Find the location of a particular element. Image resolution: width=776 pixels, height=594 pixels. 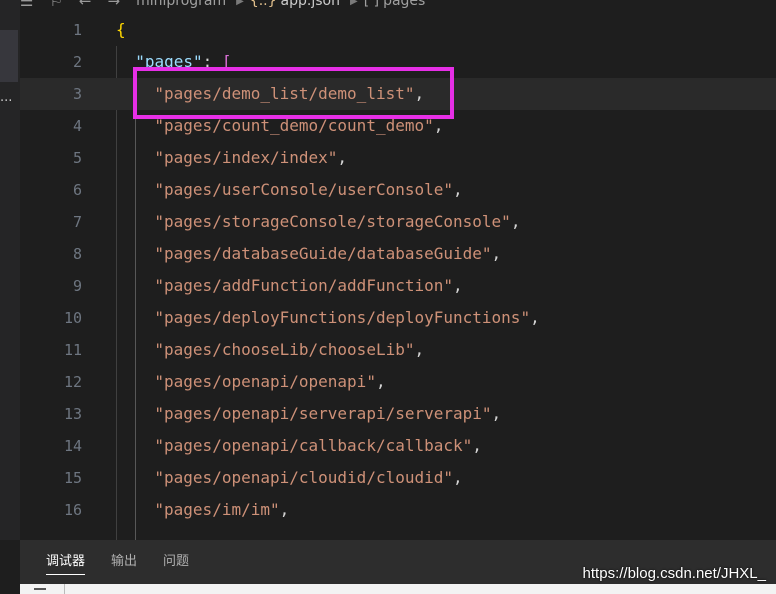

line-number: 7 is located at coordinates (77, 222).